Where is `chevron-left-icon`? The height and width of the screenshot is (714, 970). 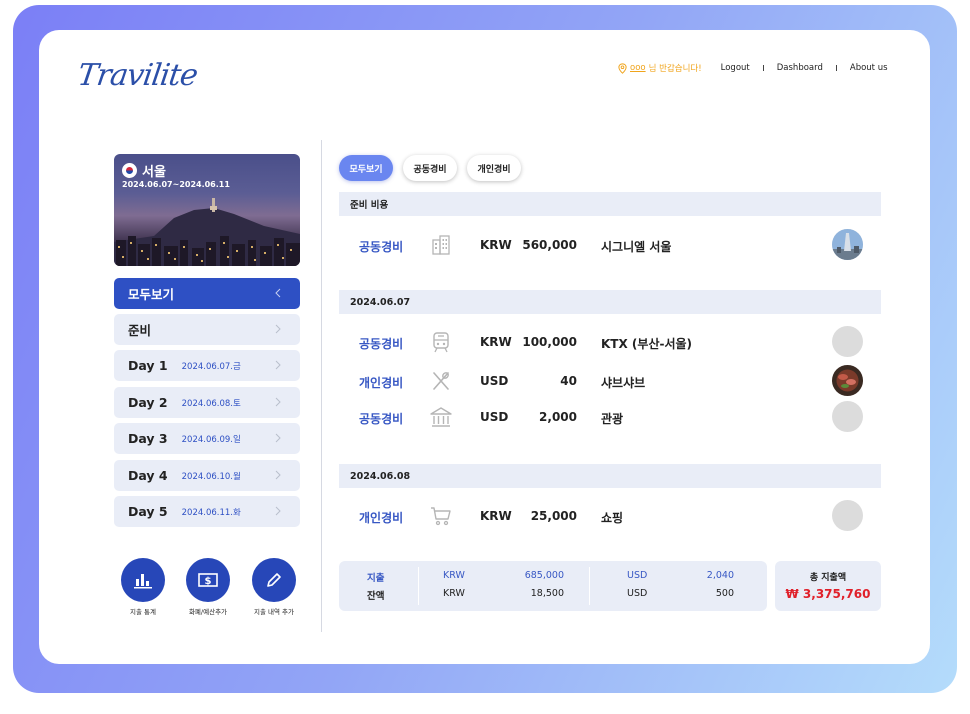 chevron-left-icon is located at coordinates (278, 293).